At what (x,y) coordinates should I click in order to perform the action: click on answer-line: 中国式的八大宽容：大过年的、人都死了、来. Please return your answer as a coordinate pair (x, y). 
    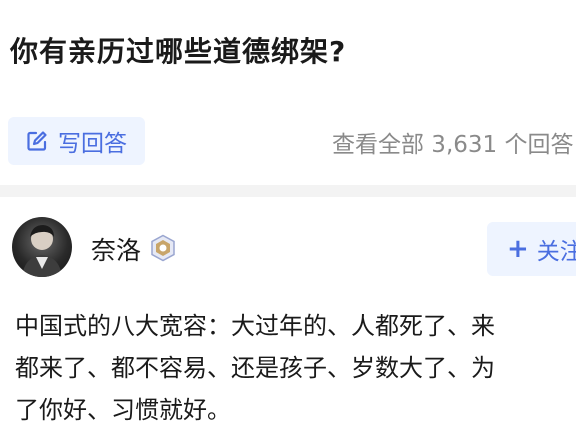
    Looking at the image, I should click on (255, 326).